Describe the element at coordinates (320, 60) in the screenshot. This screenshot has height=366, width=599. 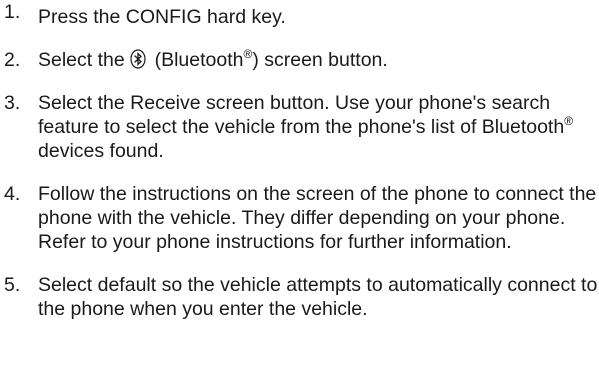
I see `step-text-after: ) screen button.` at that location.